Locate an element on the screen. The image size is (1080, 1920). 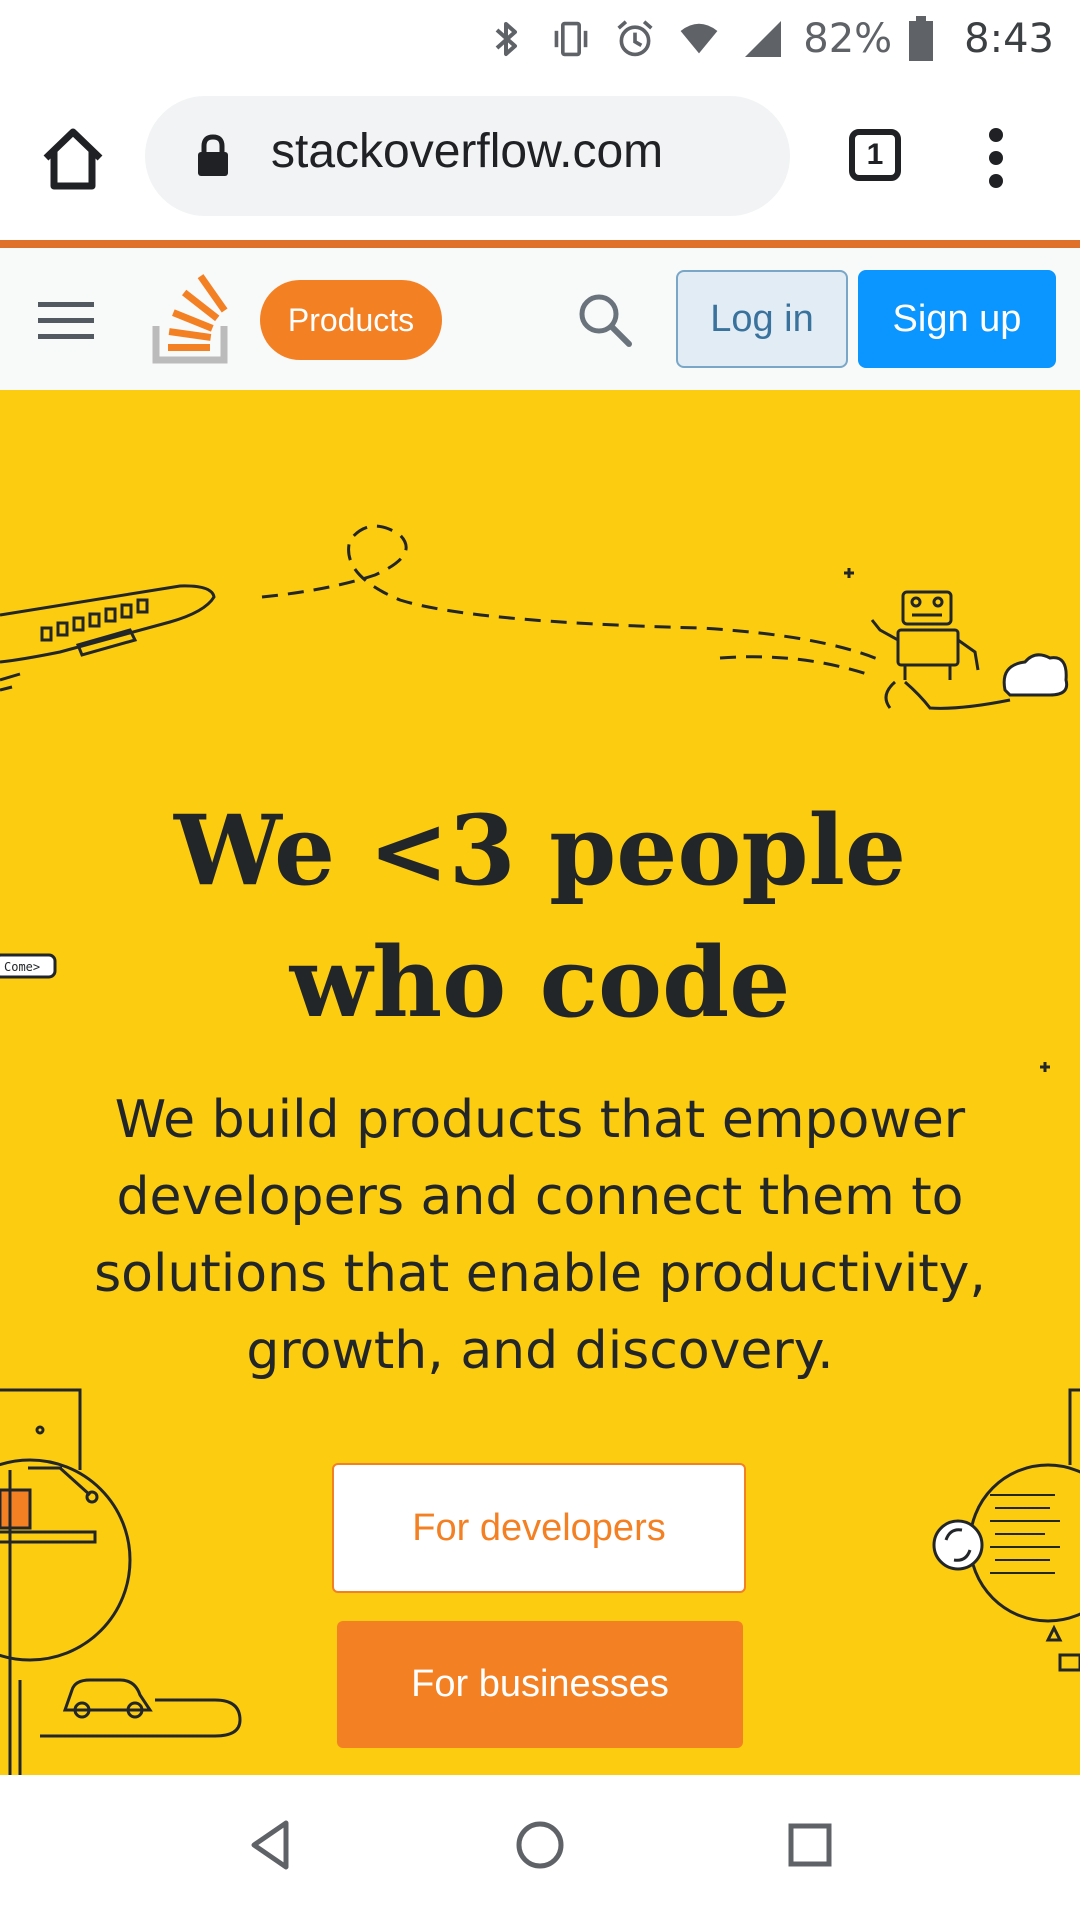
home-icon is located at coordinates (73, 159).